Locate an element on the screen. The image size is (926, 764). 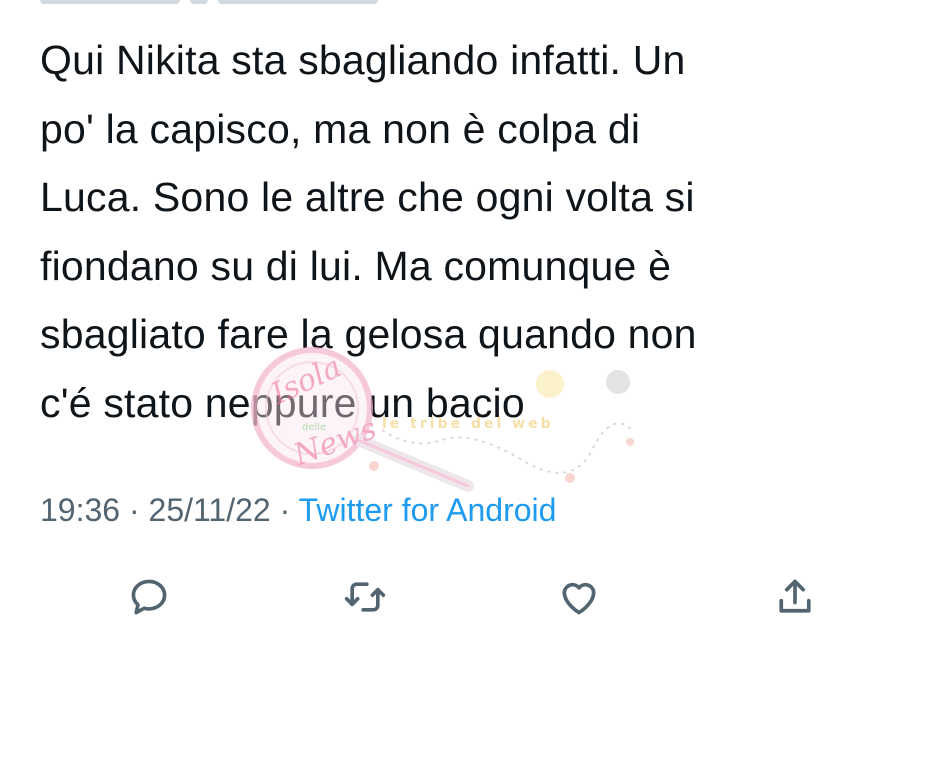
reply-icon is located at coordinates (149, 597).